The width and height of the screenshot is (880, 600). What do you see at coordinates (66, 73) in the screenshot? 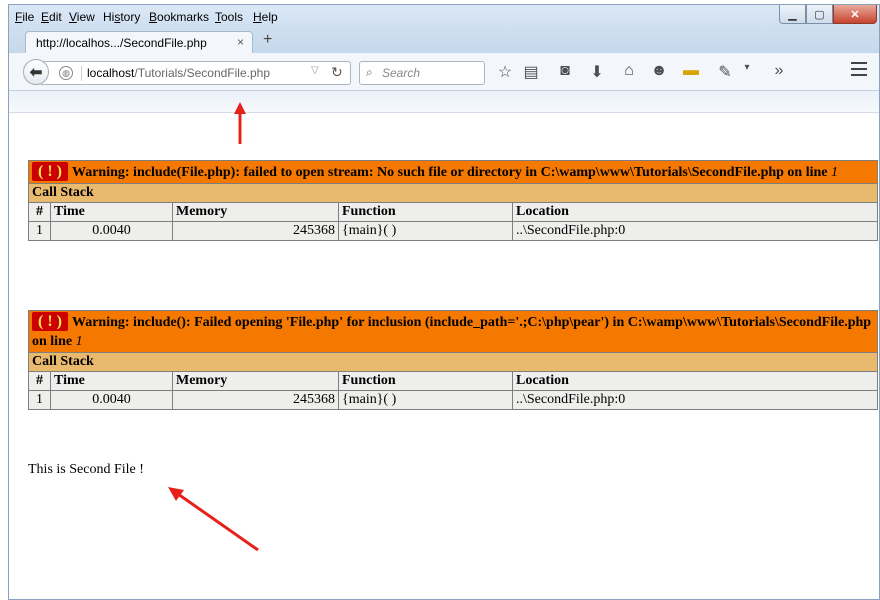
I see `site-info-icon: ◍` at bounding box center [66, 73].